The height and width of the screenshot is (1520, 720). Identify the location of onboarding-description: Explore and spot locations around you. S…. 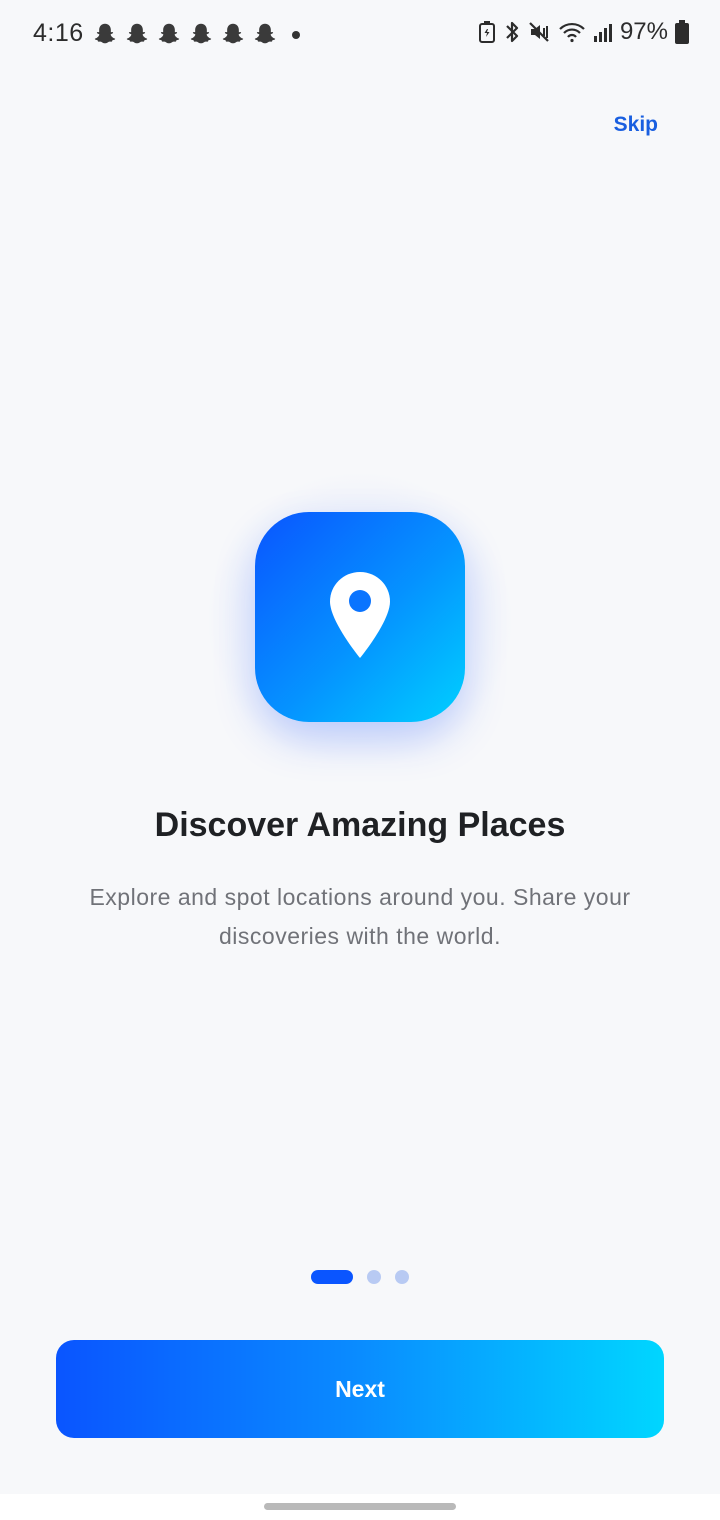
(360, 916).